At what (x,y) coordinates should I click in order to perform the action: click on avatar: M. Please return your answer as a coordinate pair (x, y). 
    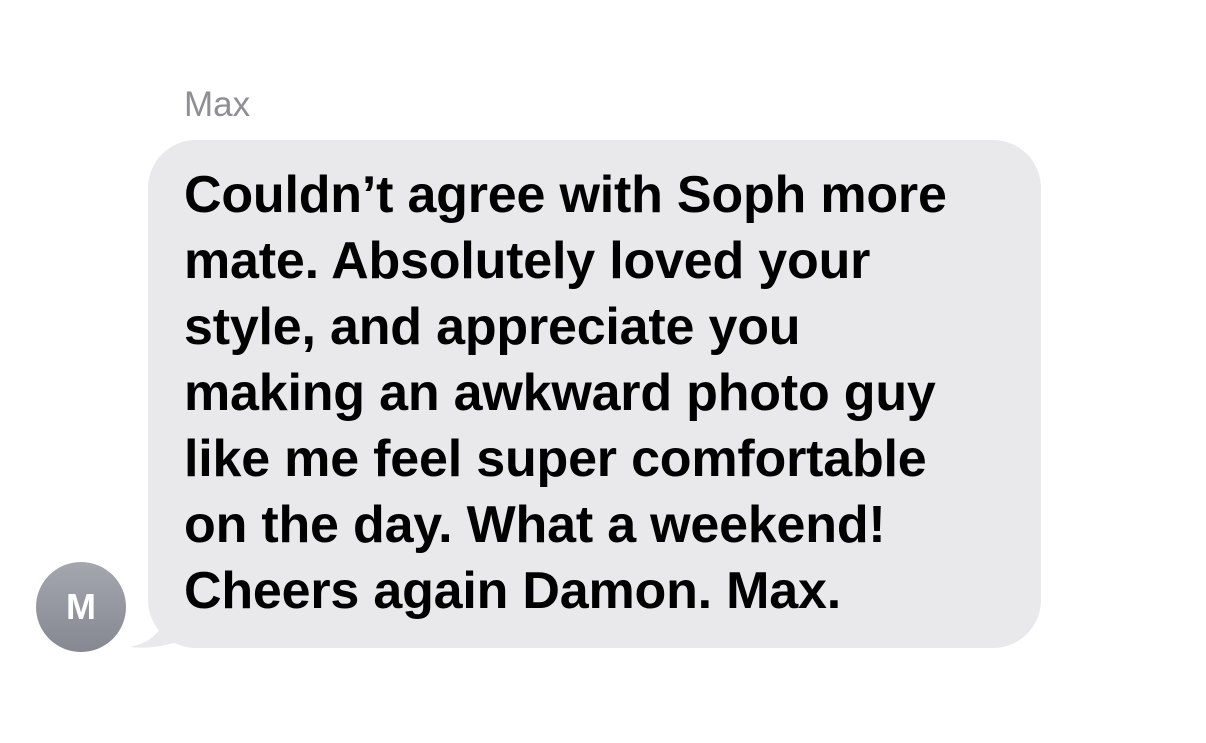
    Looking at the image, I should click on (81, 607).